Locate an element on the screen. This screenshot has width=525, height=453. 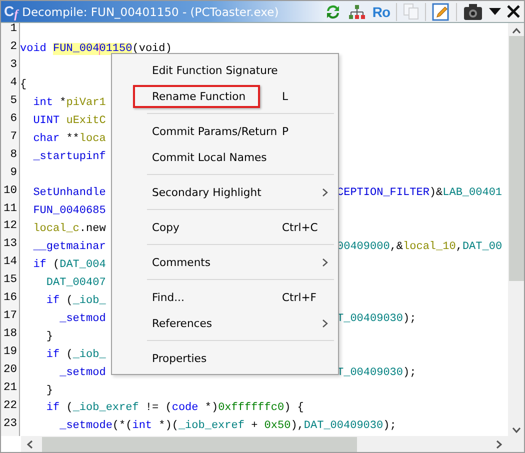
horizontal-scrollbar is located at coordinates (272, 444).